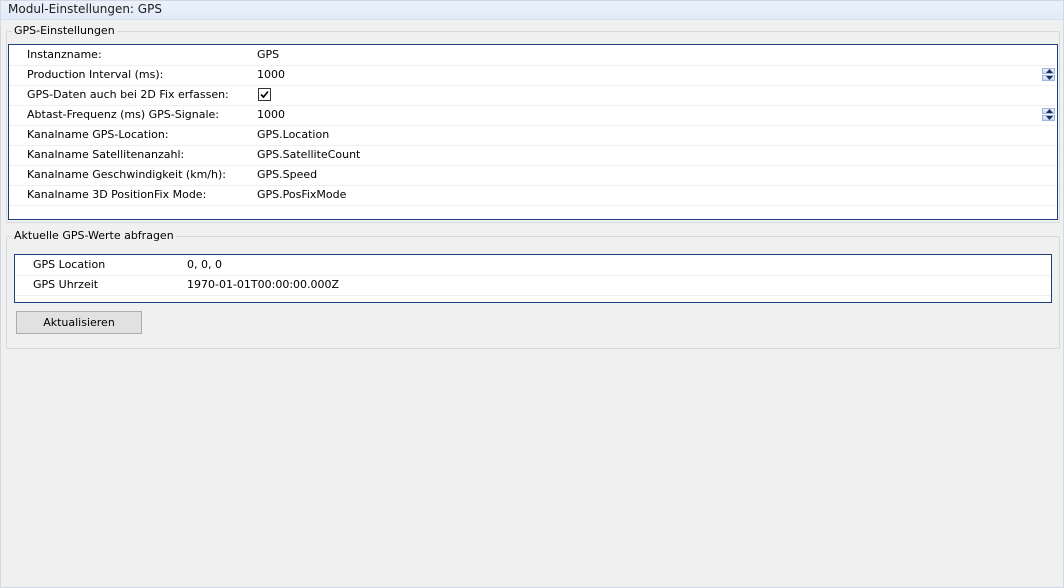 This screenshot has height=588, width=1064. What do you see at coordinates (533, 115) in the screenshot?
I see `settings-row-sample-frequency: Abtast-Frequenz (ms) GPS-Signale: 1000` at bounding box center [533, 115].